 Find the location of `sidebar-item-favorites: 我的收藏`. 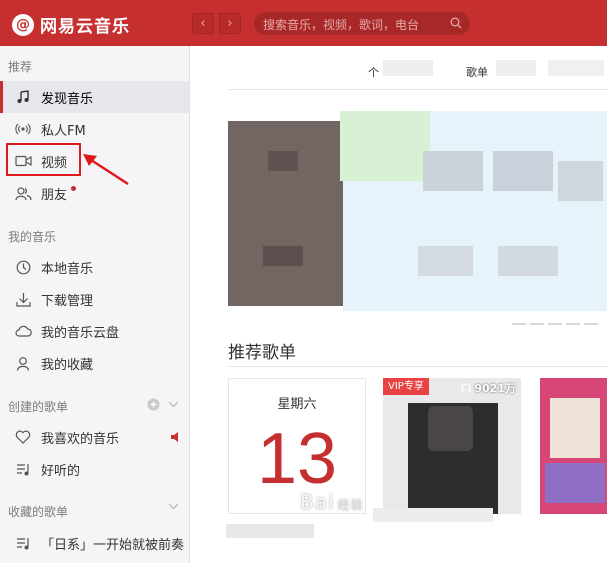

sidebar-item-favorites: 我的收藏 is located at coordinates (94, 363).